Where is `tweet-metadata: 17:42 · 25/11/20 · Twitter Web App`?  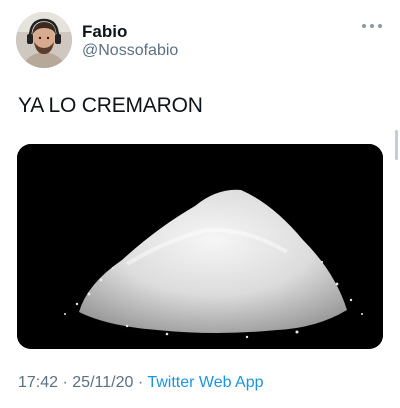
tweet-metadata: 17:42 · 25/11/20 · Twitter Web App is located at coordinates (141, 383).